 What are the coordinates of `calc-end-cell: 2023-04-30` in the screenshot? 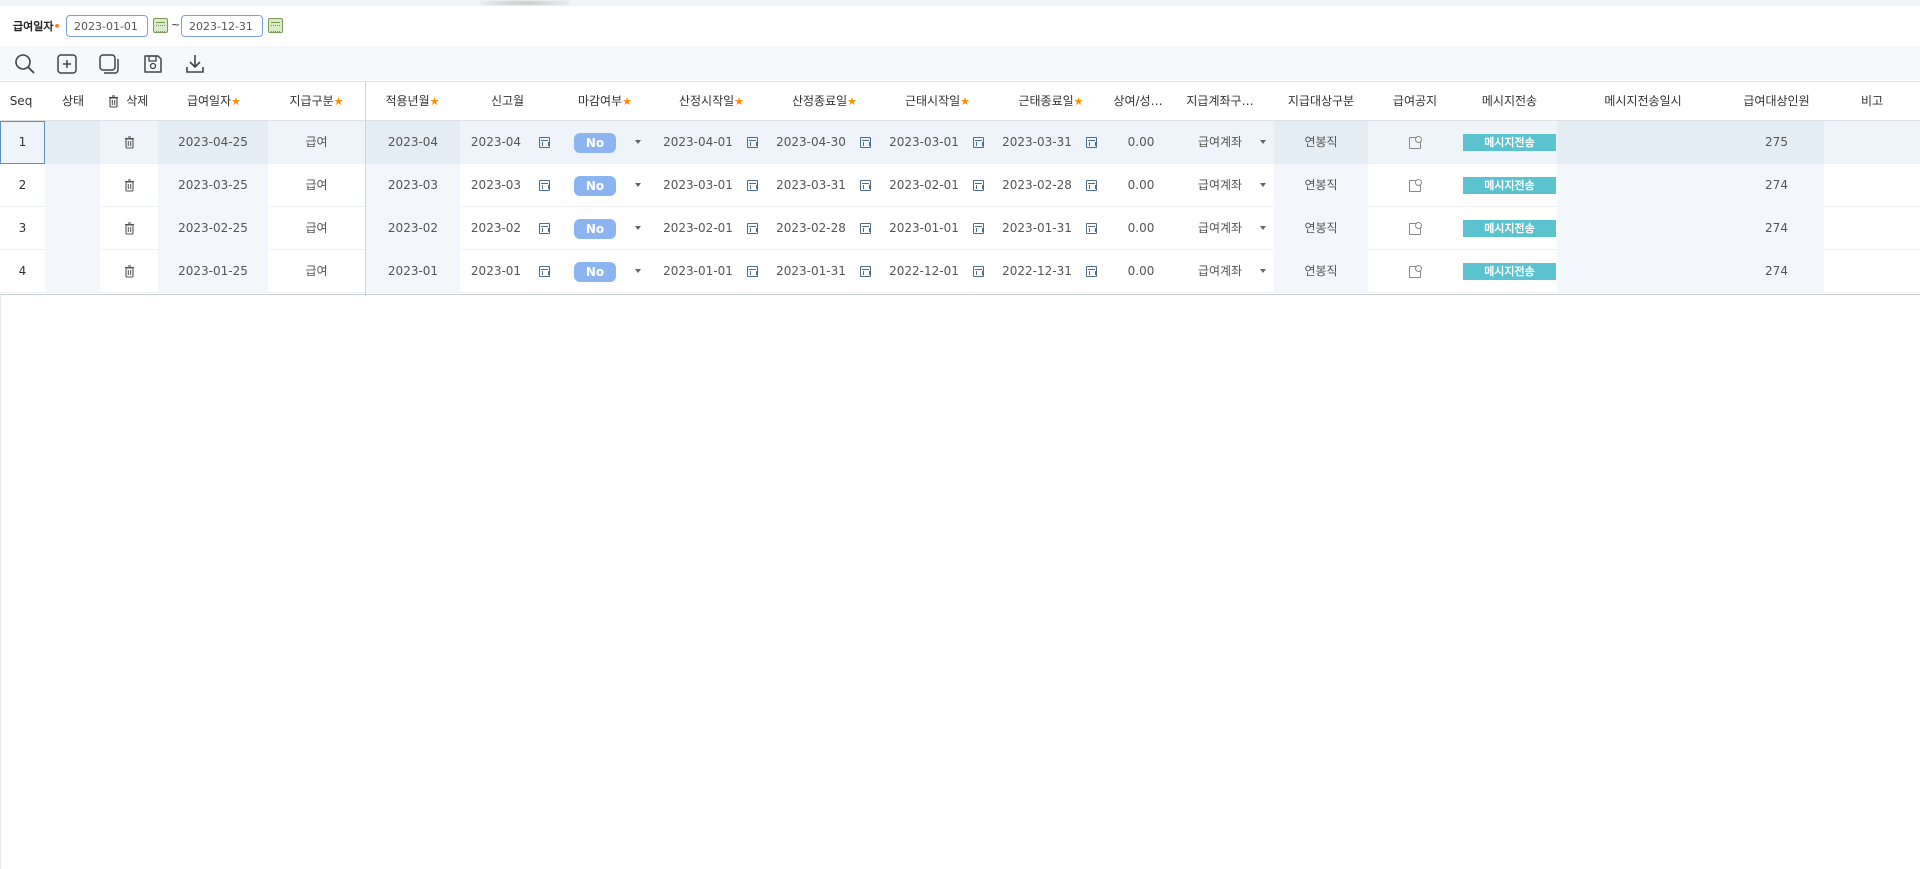 It's located at (811, 142).